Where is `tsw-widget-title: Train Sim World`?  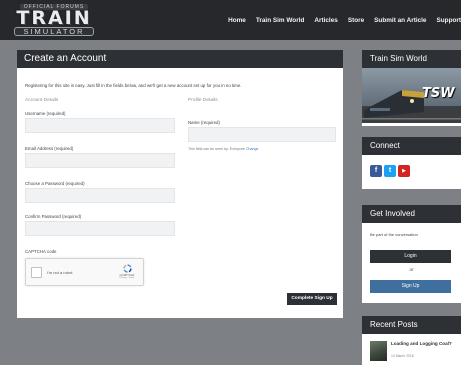 tsw-widget-title: Train Sim World is located at coordinates (411, 59).